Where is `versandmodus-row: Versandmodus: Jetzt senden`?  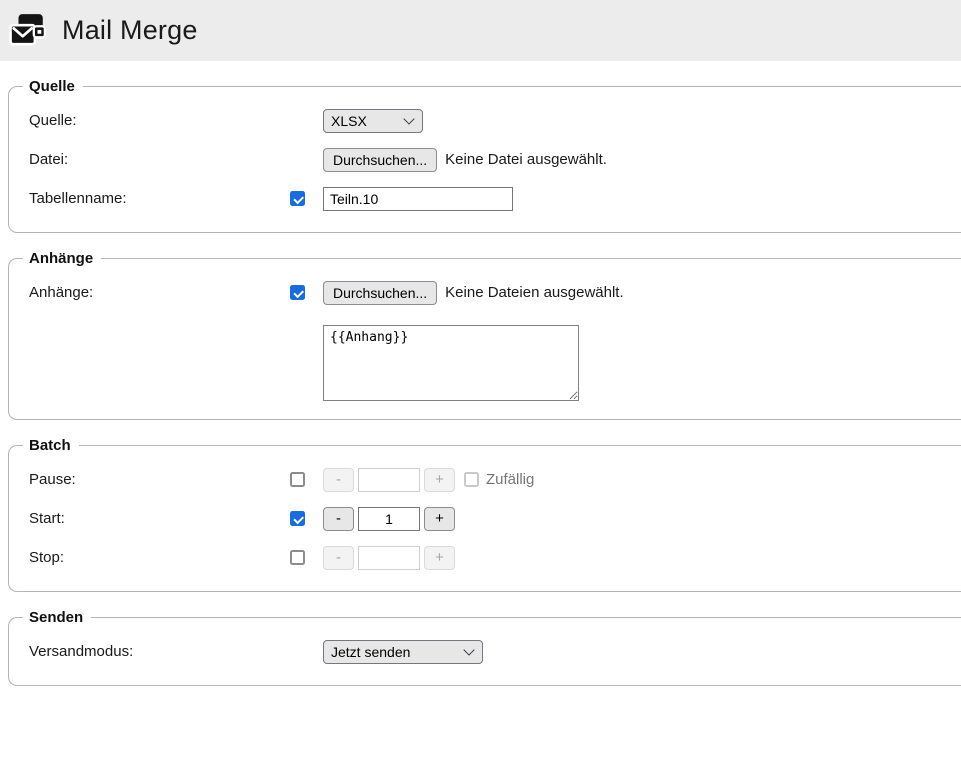 versandmodus-row: Versandmodus: Jetzt senden is located at coordinates (495, 651).